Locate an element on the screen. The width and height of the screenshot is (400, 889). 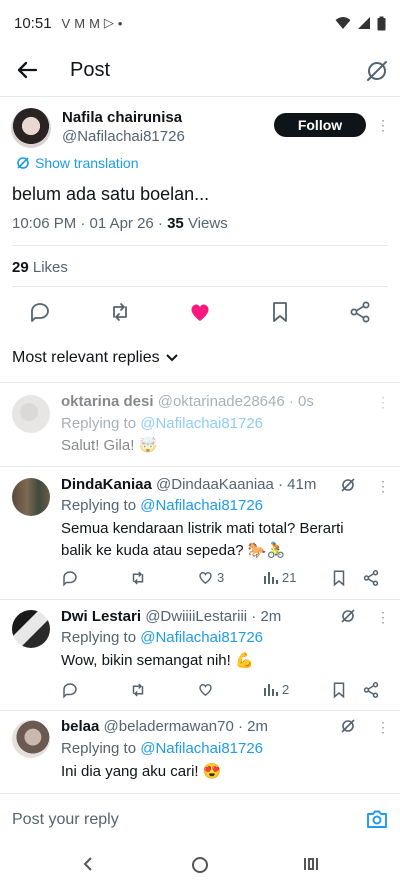
system-nav-bar is located at coordinates (200, 863).